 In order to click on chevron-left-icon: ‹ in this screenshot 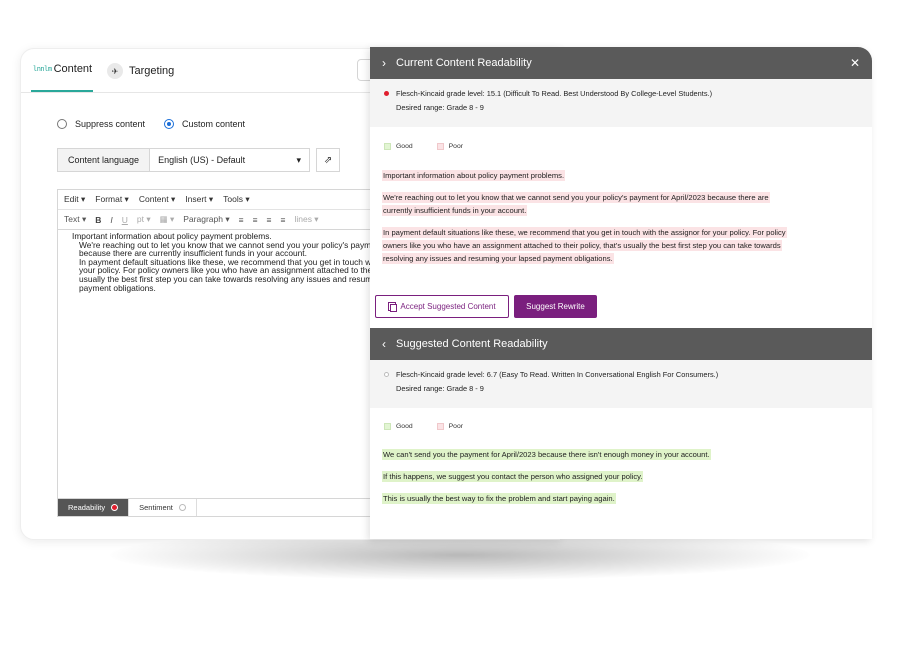, I will do `click(384, 344)`.